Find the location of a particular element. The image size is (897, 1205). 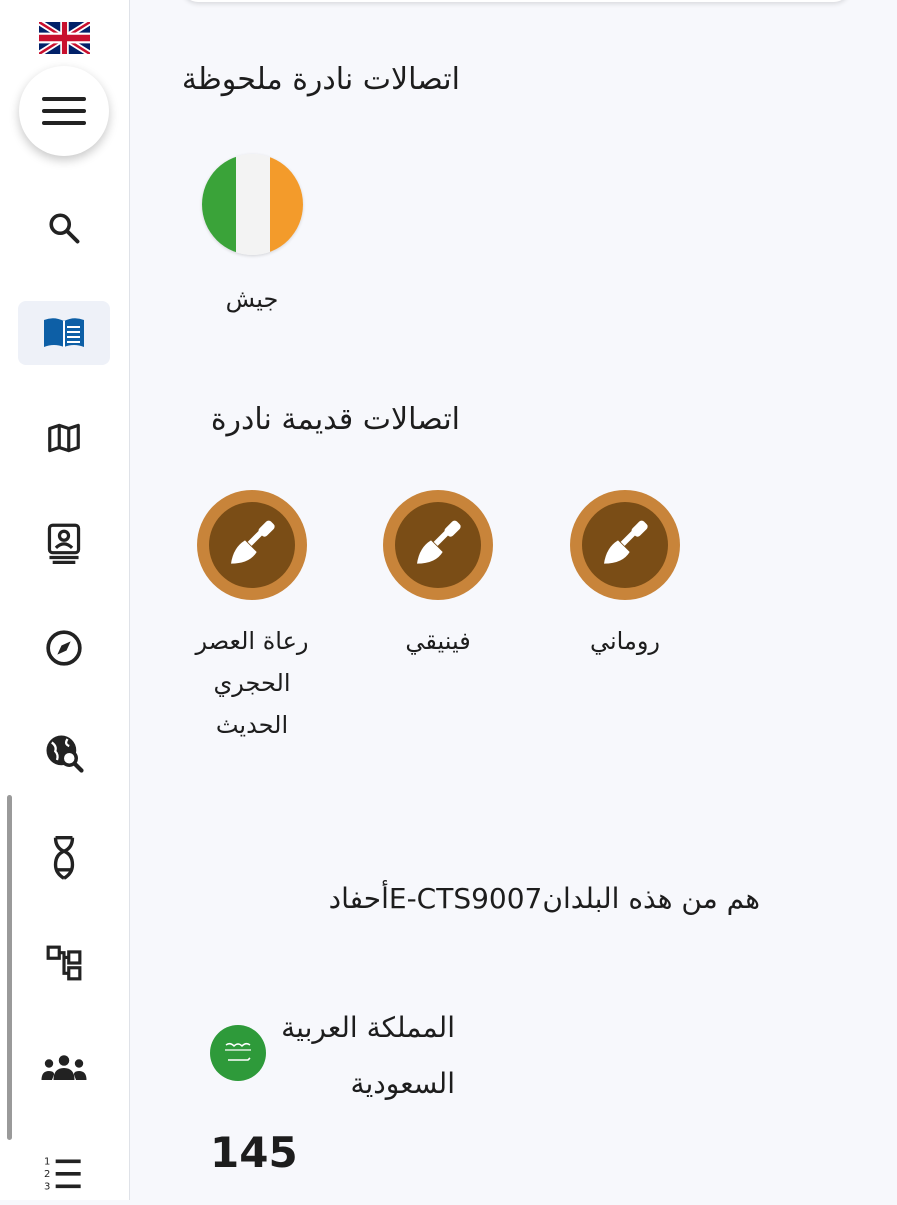

menu-button is located at coordinates (64, 111).